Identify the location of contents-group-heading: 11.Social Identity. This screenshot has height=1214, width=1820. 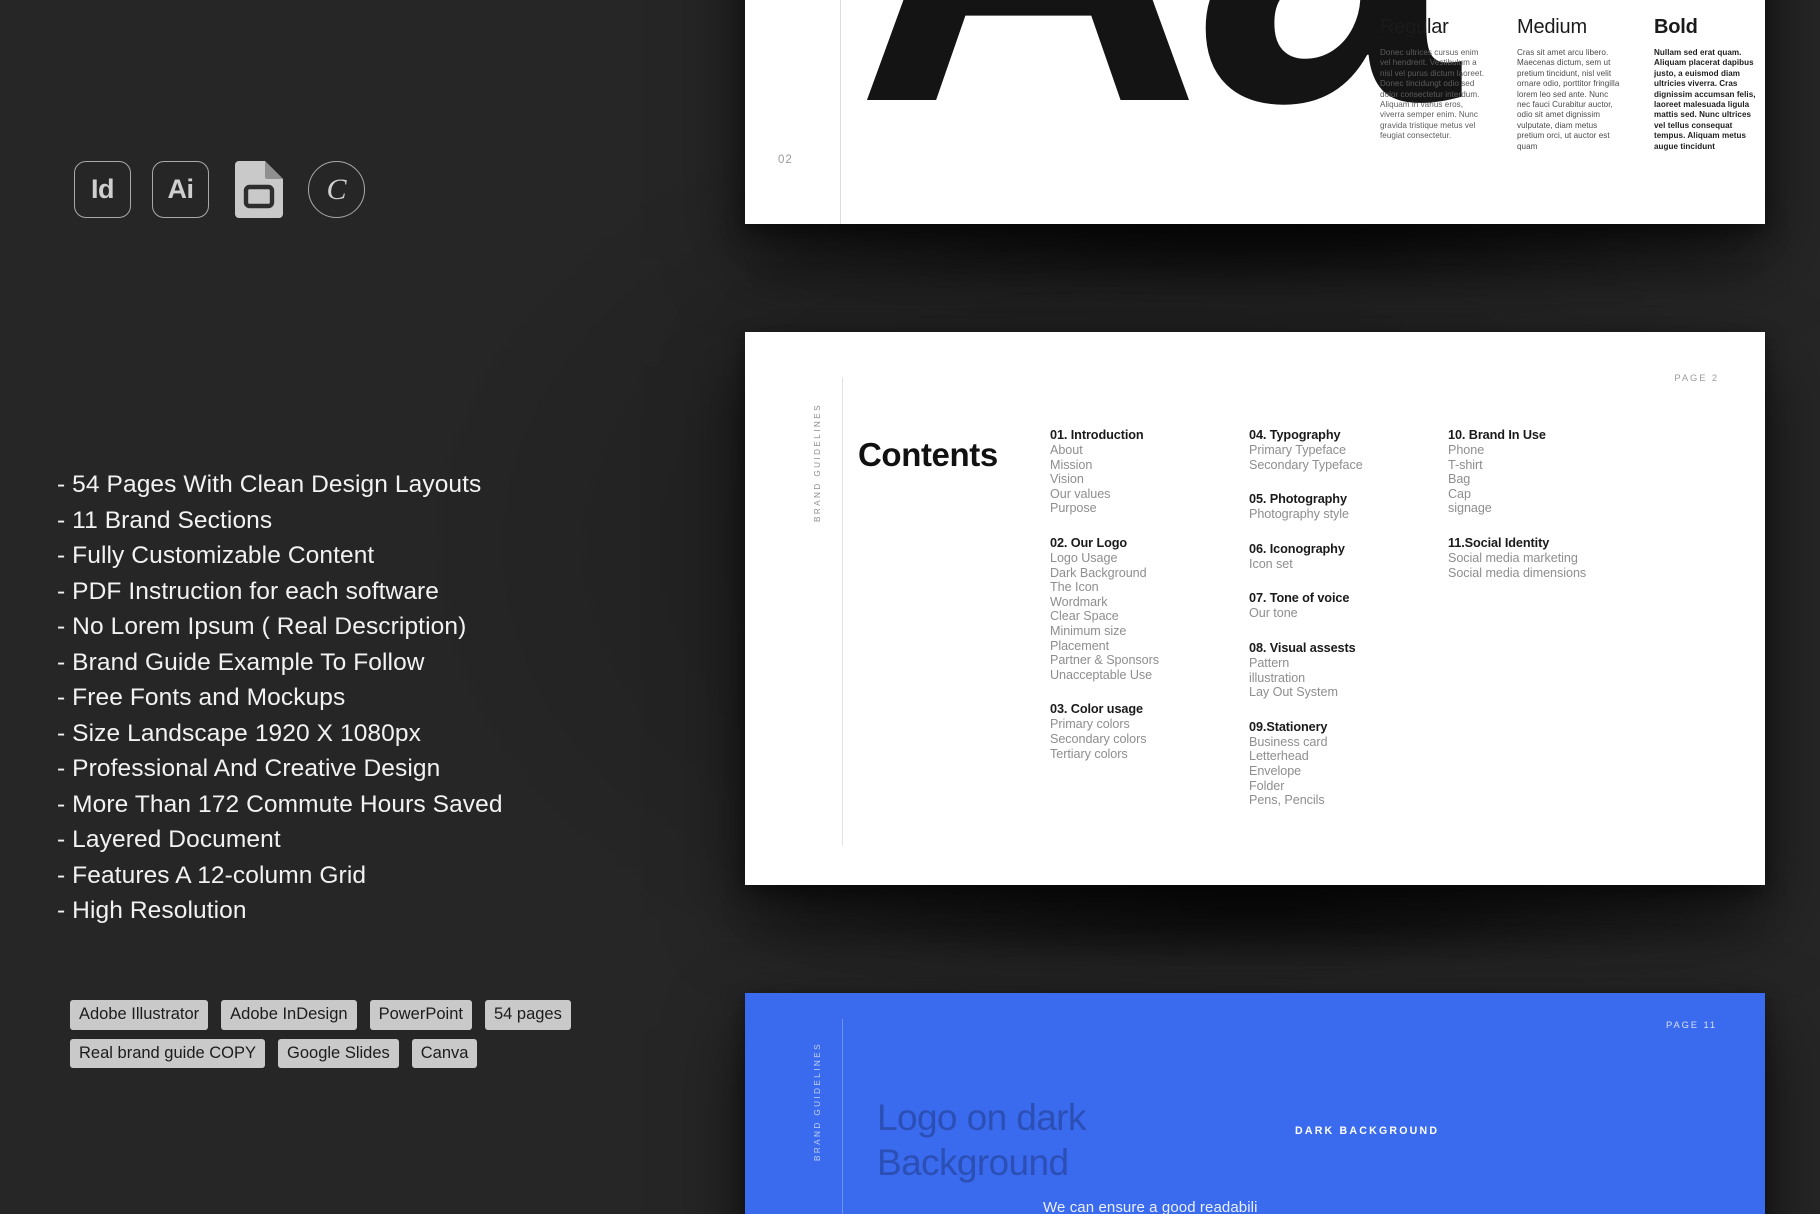
(1499, 542).